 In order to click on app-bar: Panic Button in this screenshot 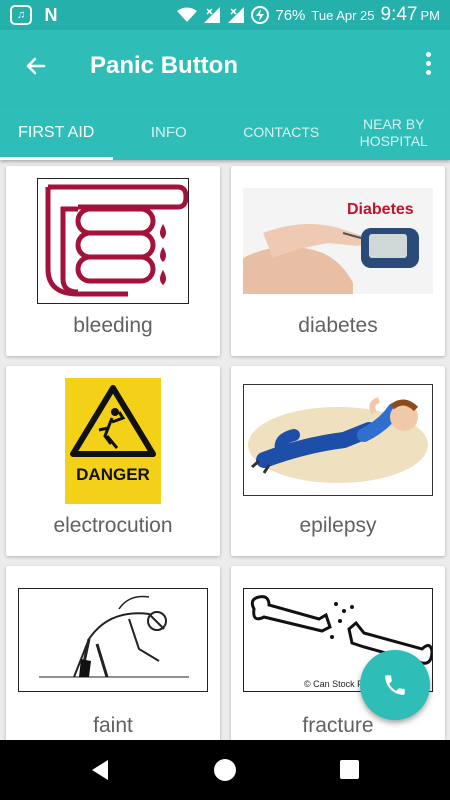, I will do `click(225, 67)`.